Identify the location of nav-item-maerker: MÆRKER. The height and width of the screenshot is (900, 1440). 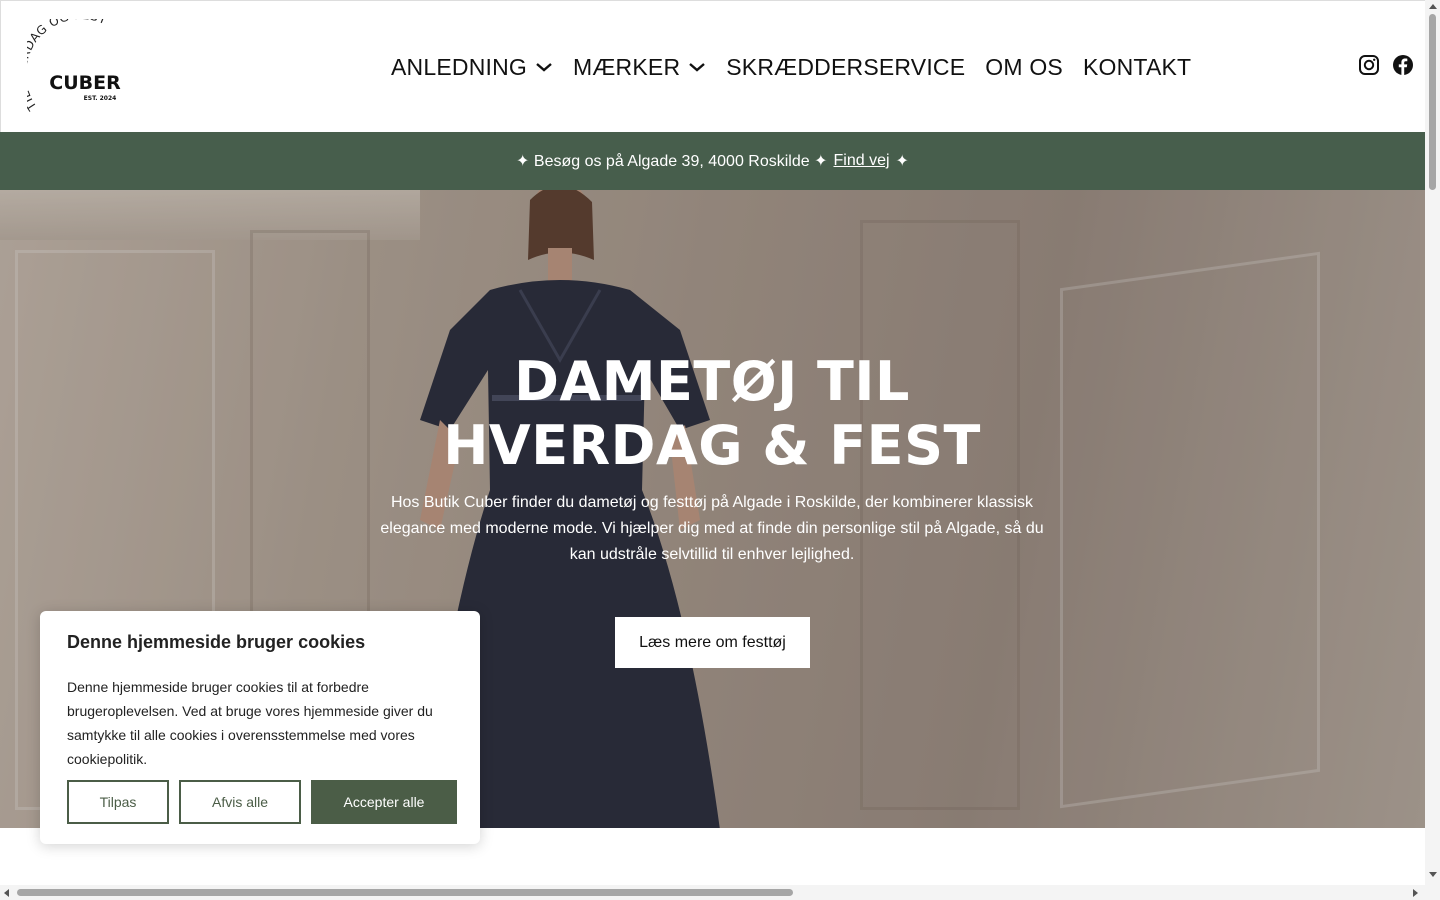
(639, 67).